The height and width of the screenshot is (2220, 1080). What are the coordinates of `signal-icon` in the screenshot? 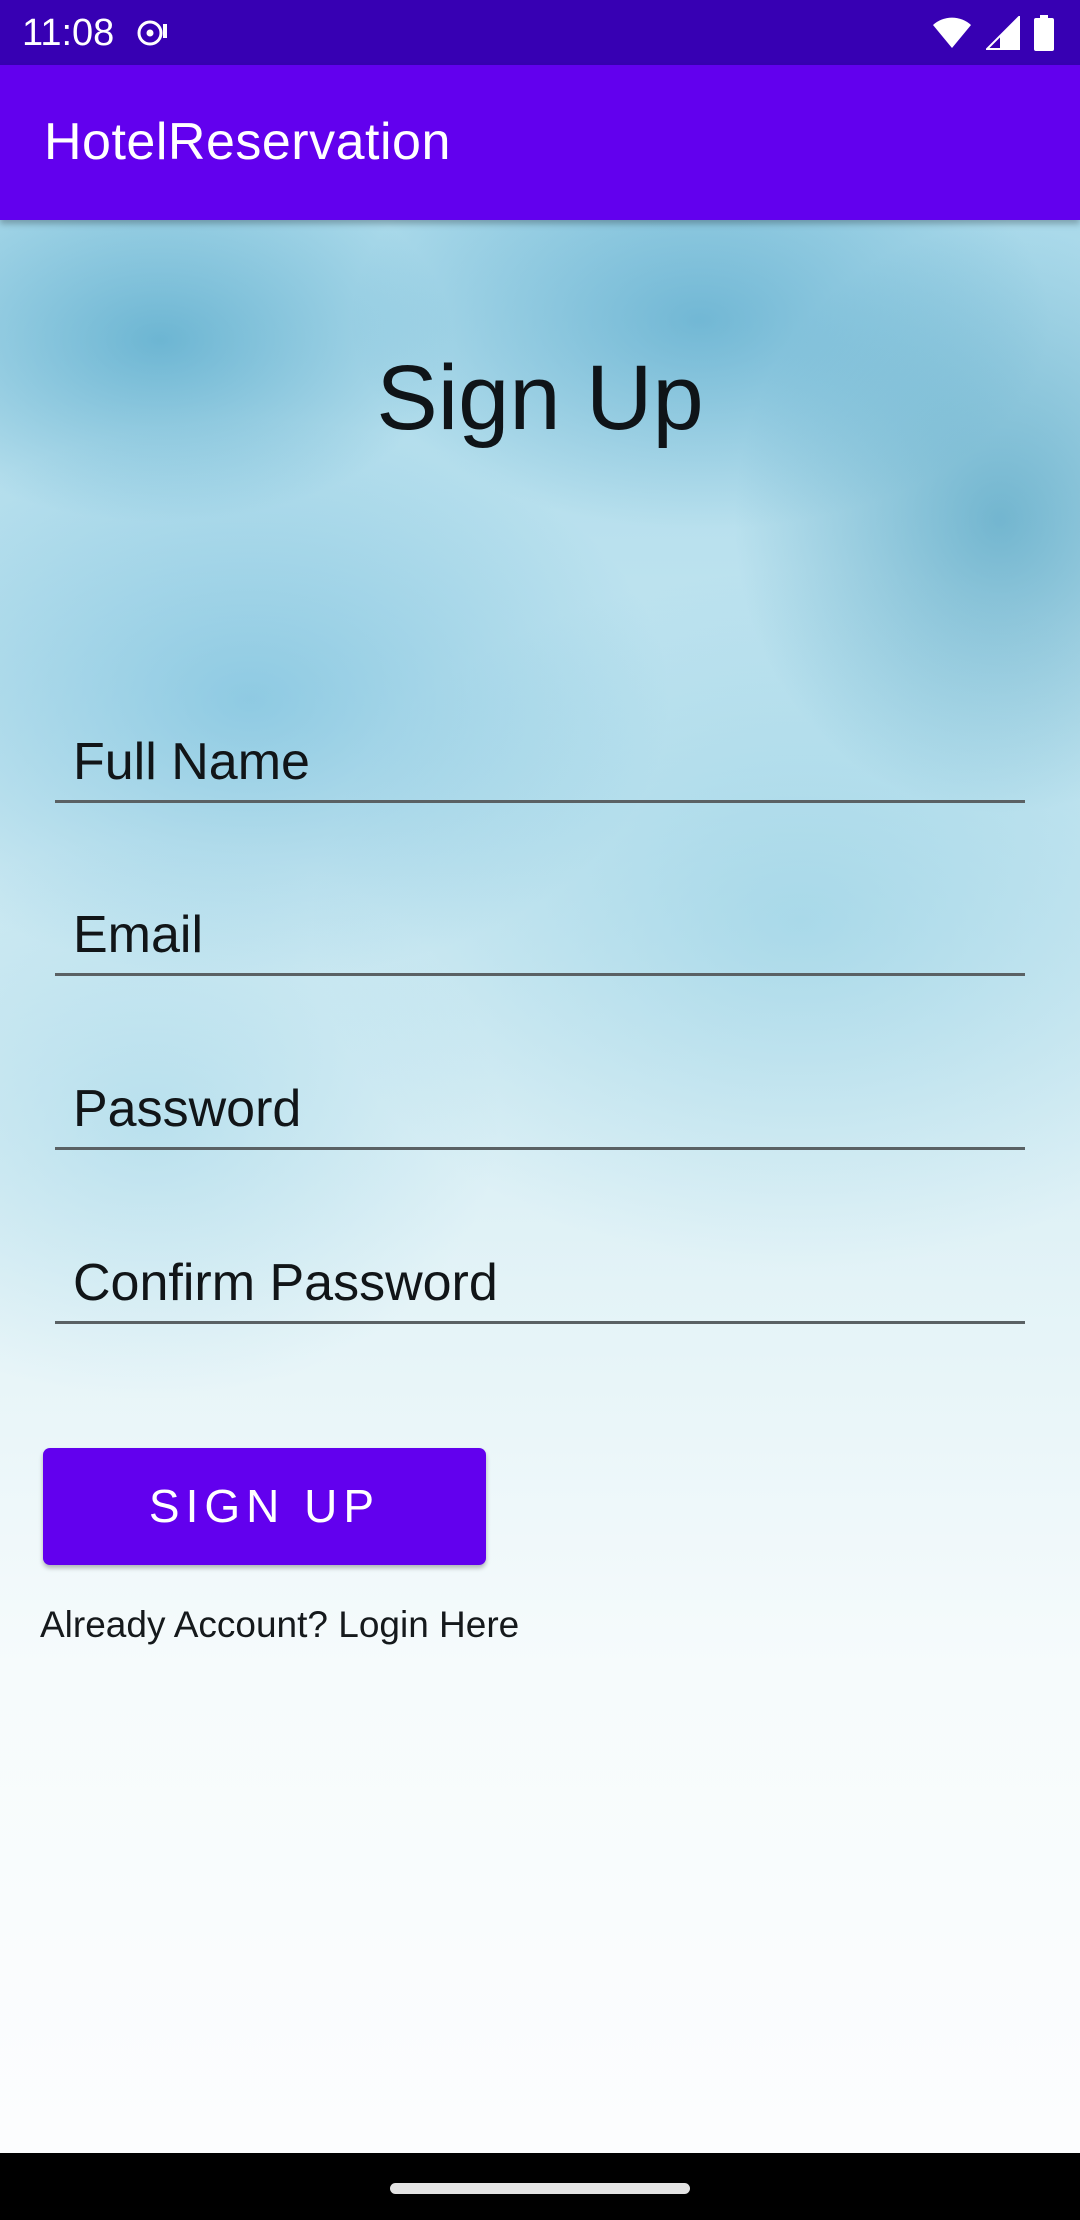 It's located at (1003, 33).